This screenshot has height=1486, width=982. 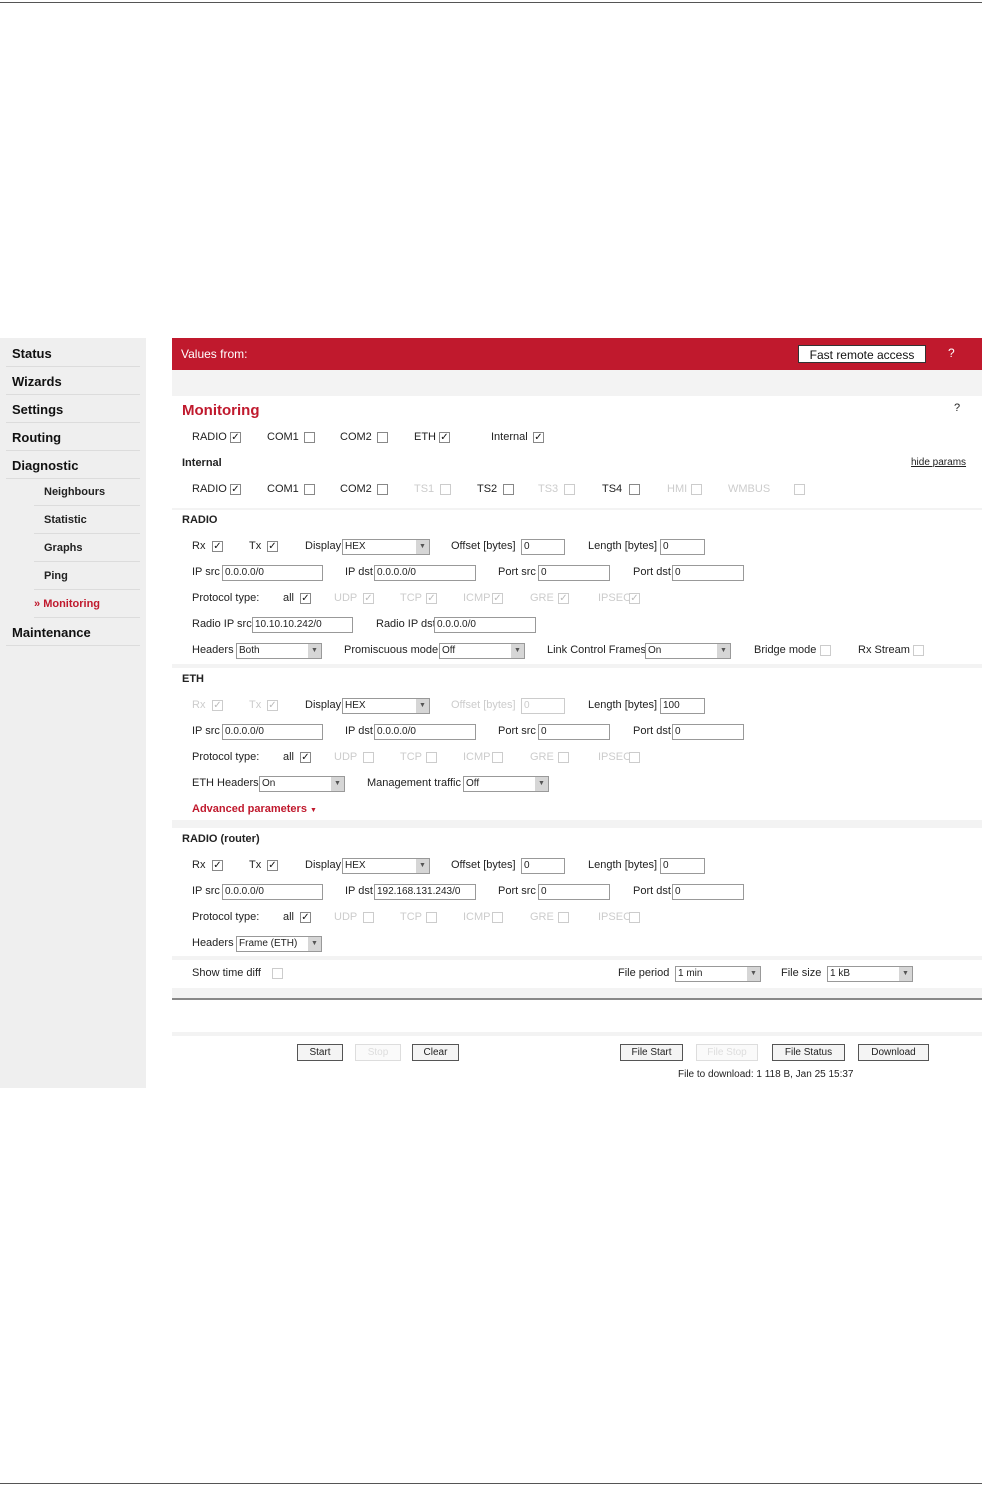 What do you see at coordinates (651, 1052) in the screenshot?
I see `file-start-button: File Start` at bounding box center [651, 1052].